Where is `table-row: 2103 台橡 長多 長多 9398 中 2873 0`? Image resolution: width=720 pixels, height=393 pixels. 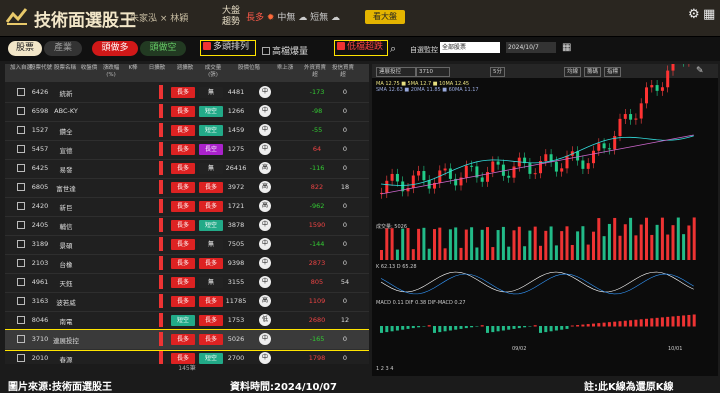
table-row: 2103 台橡 長多 長多 9398 中 2873 0 is located at coordinates (187, 264).